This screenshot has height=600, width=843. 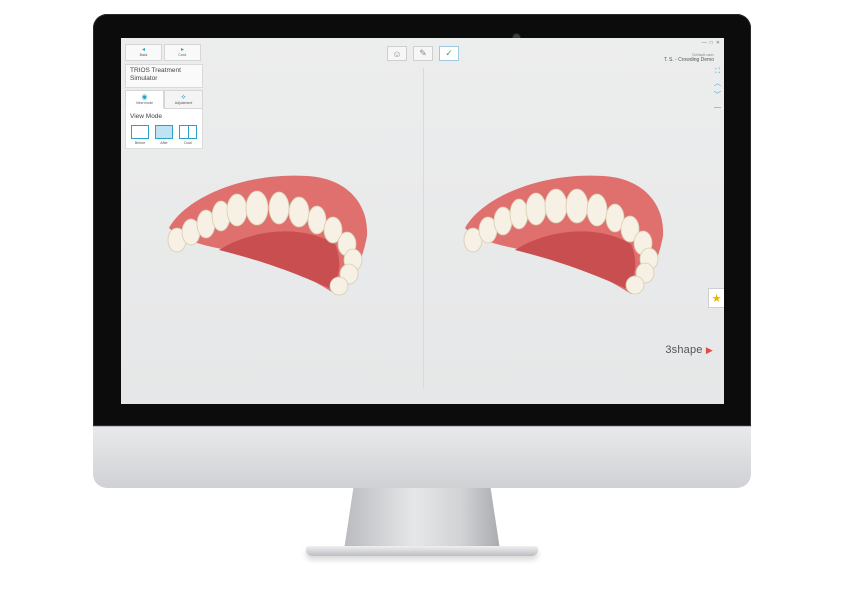 I want to click on dual-view-divider, so click(x=423, y=228).